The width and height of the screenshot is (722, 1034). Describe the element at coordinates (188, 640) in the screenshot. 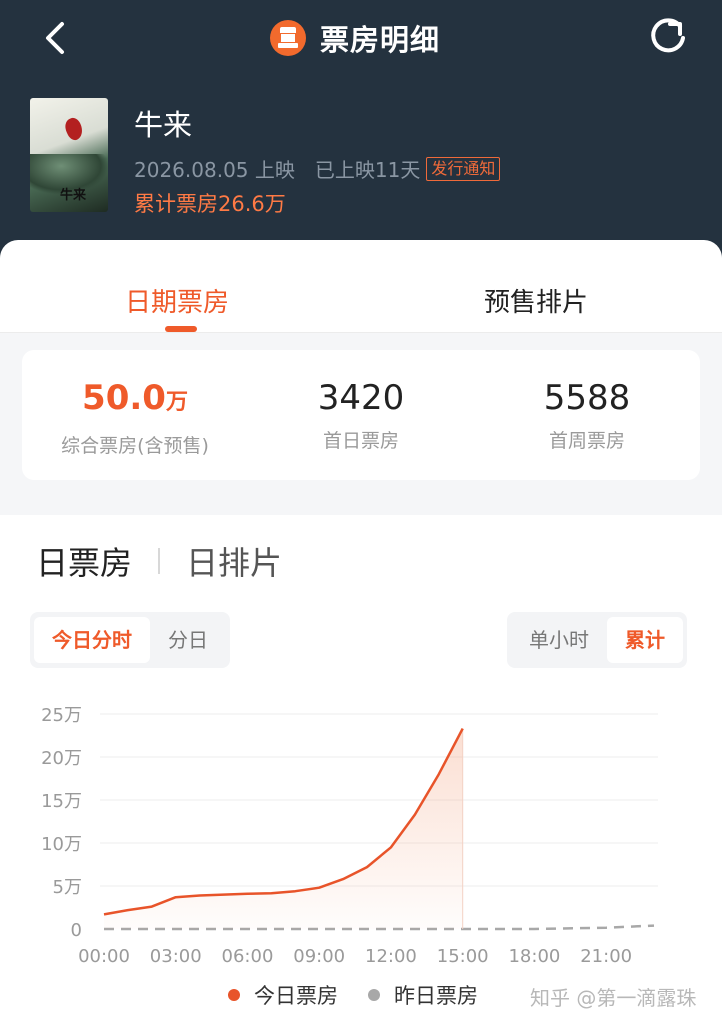

I see `toggle-by-day: 分日` at that location.